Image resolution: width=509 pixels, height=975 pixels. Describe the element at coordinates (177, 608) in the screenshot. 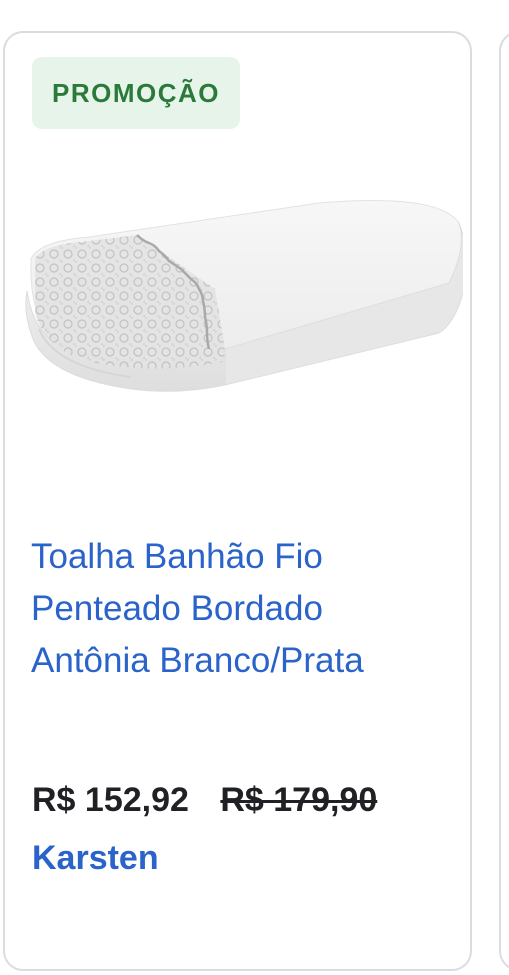

I see `product-title-line-2: Penteado Bordado` at that location.